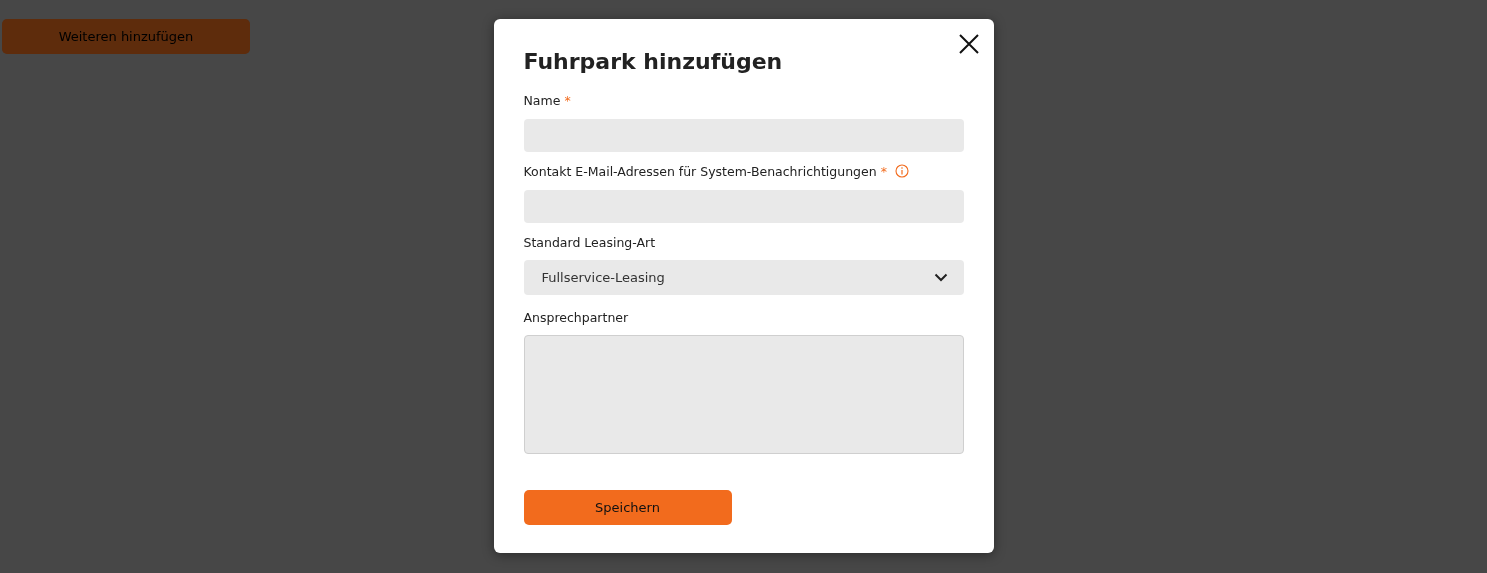 The width and height of the screenshot is (1487, 573). What do you see at coordinates (901, 171) in the screenshot?
I see `info-icon` at bounding box center [901, 171].